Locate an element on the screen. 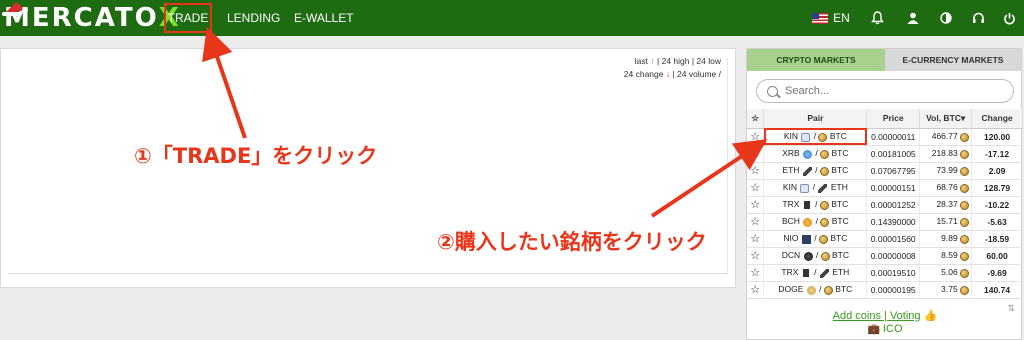 The width and height of the screenshot is (1024, 340). annotation-step-2: ②購入したい銘柄をクリック is located at coordinates (572, 242).